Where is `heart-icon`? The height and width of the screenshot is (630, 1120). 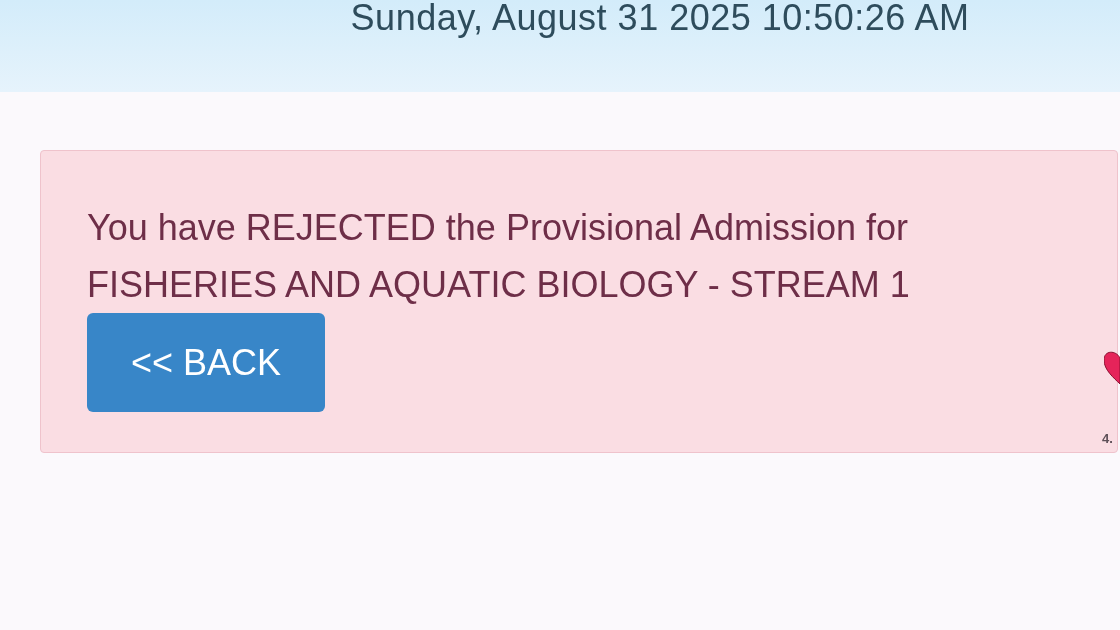
heart-icon is located at coordinates (1112, 367).